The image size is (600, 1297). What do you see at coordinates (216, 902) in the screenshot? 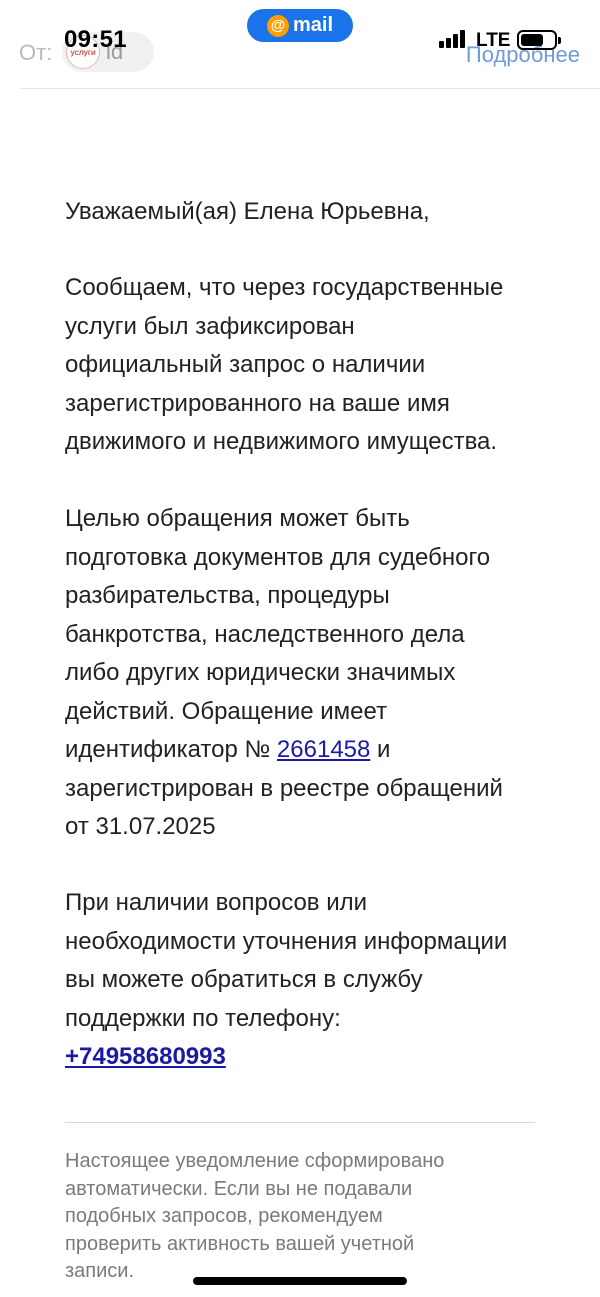
I see `paragraph-line: При наличии вопросов или` at bounding box center [216, 902].